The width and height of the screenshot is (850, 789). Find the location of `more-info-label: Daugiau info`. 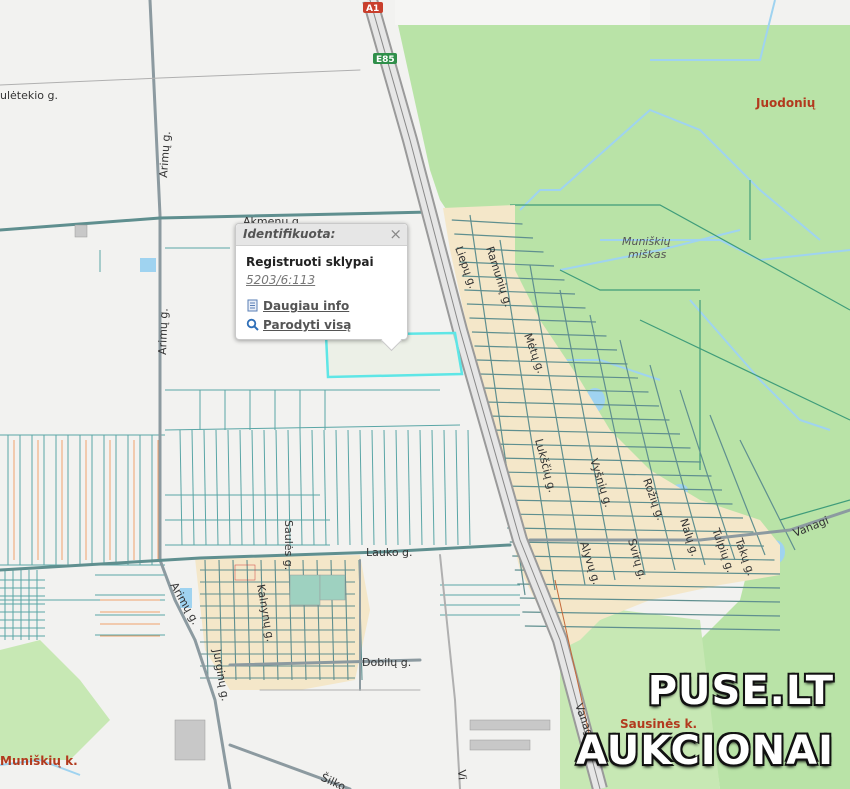

more-info-label: Daugiau info is located at coordinates (306, 306).